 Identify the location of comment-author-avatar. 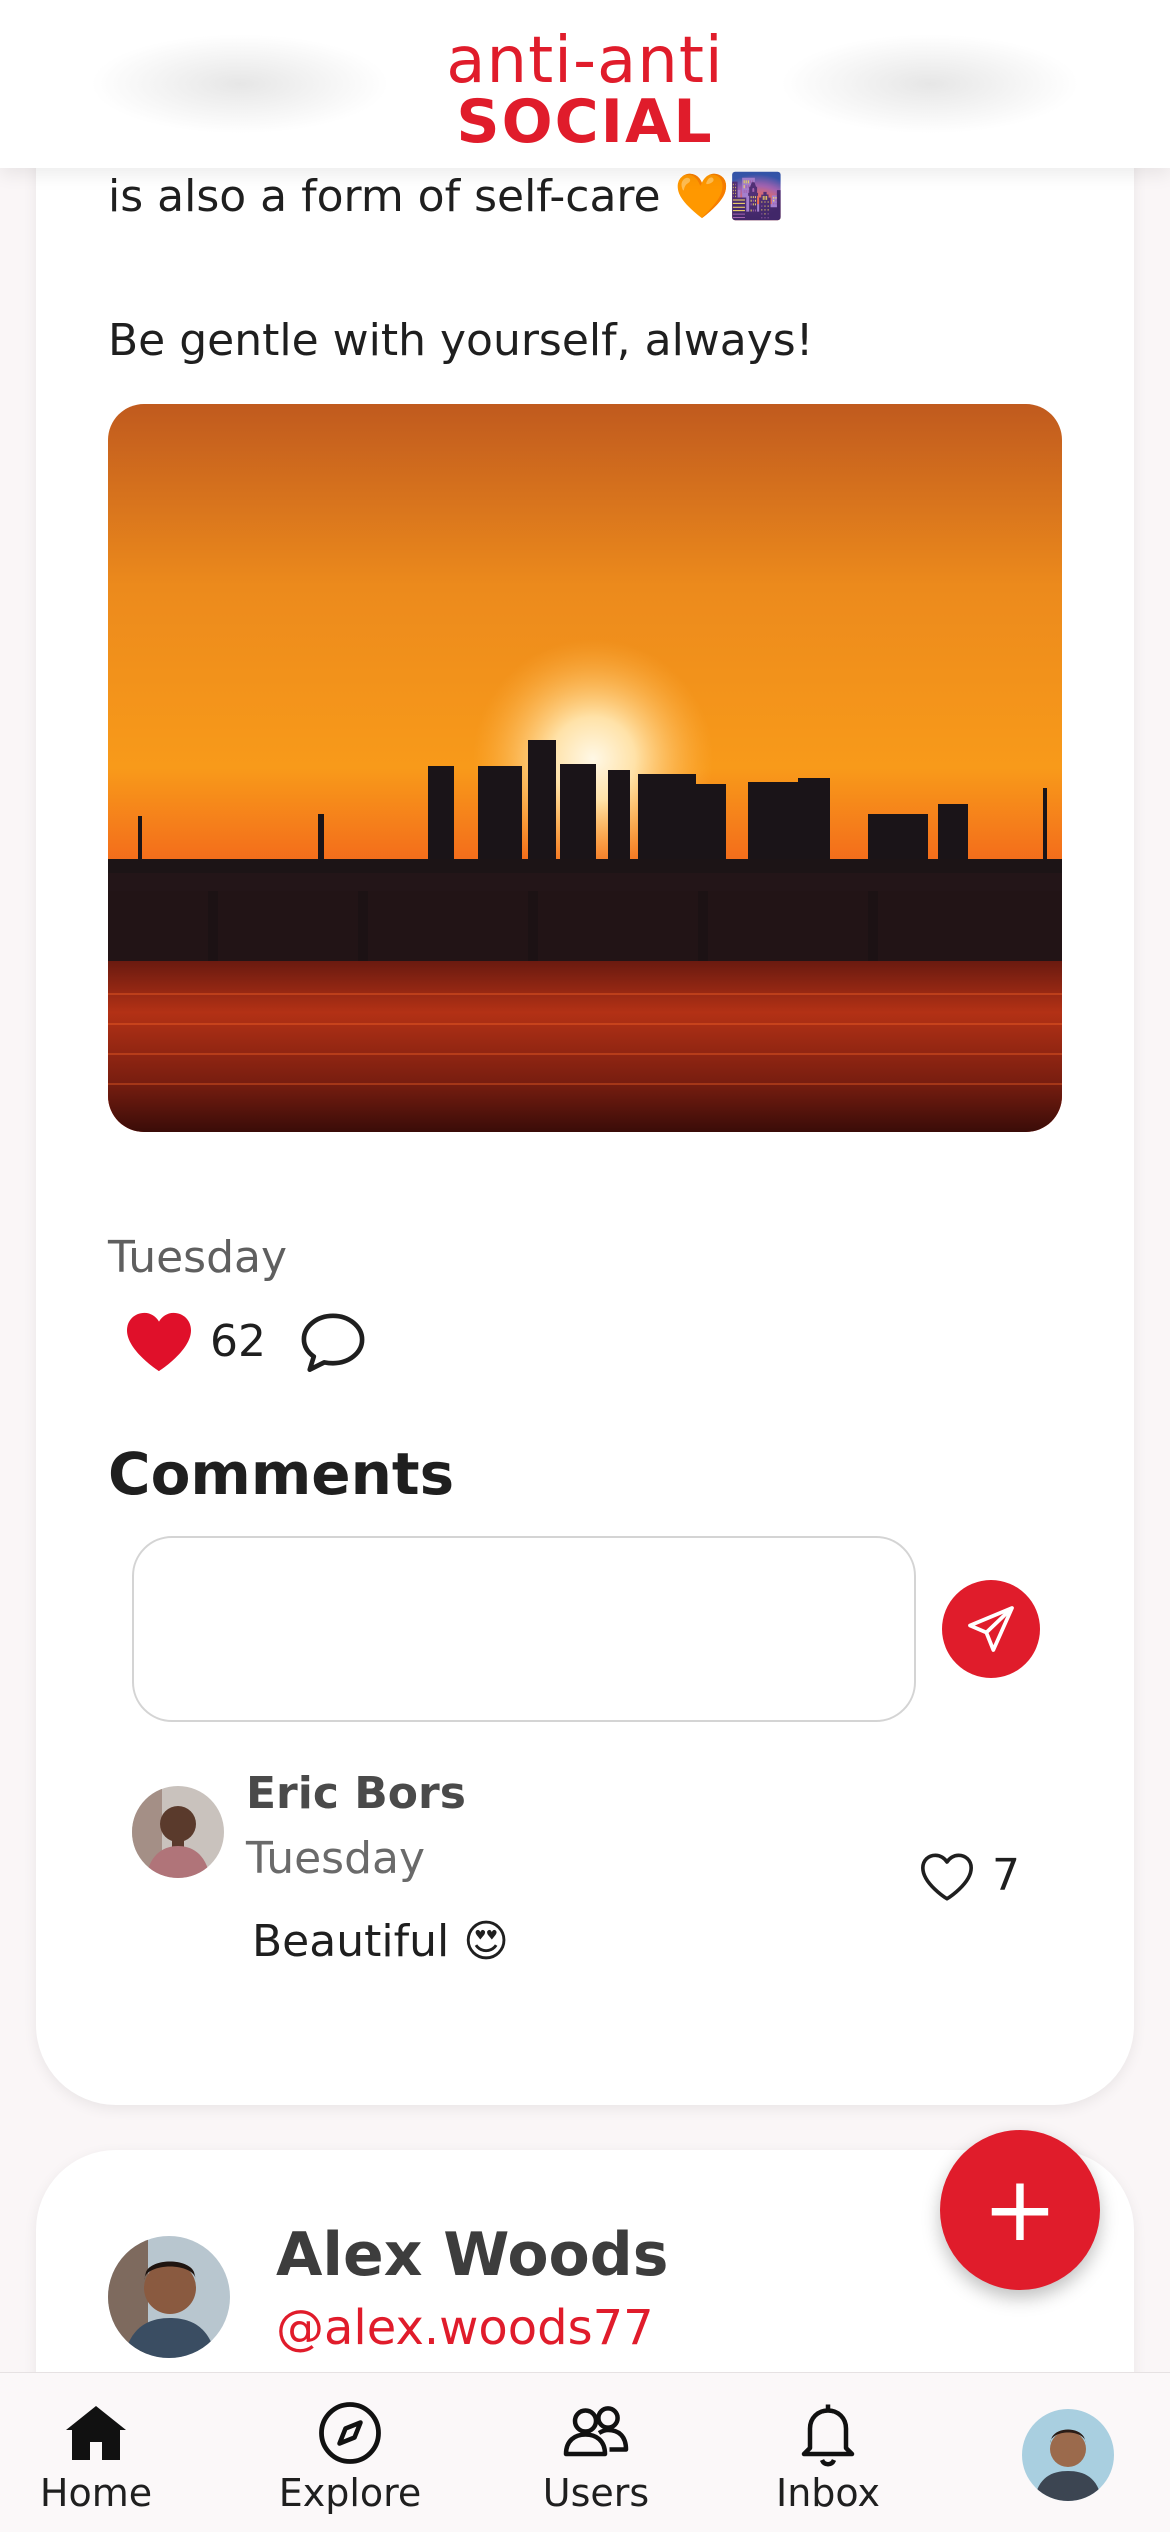
(178, 1832).